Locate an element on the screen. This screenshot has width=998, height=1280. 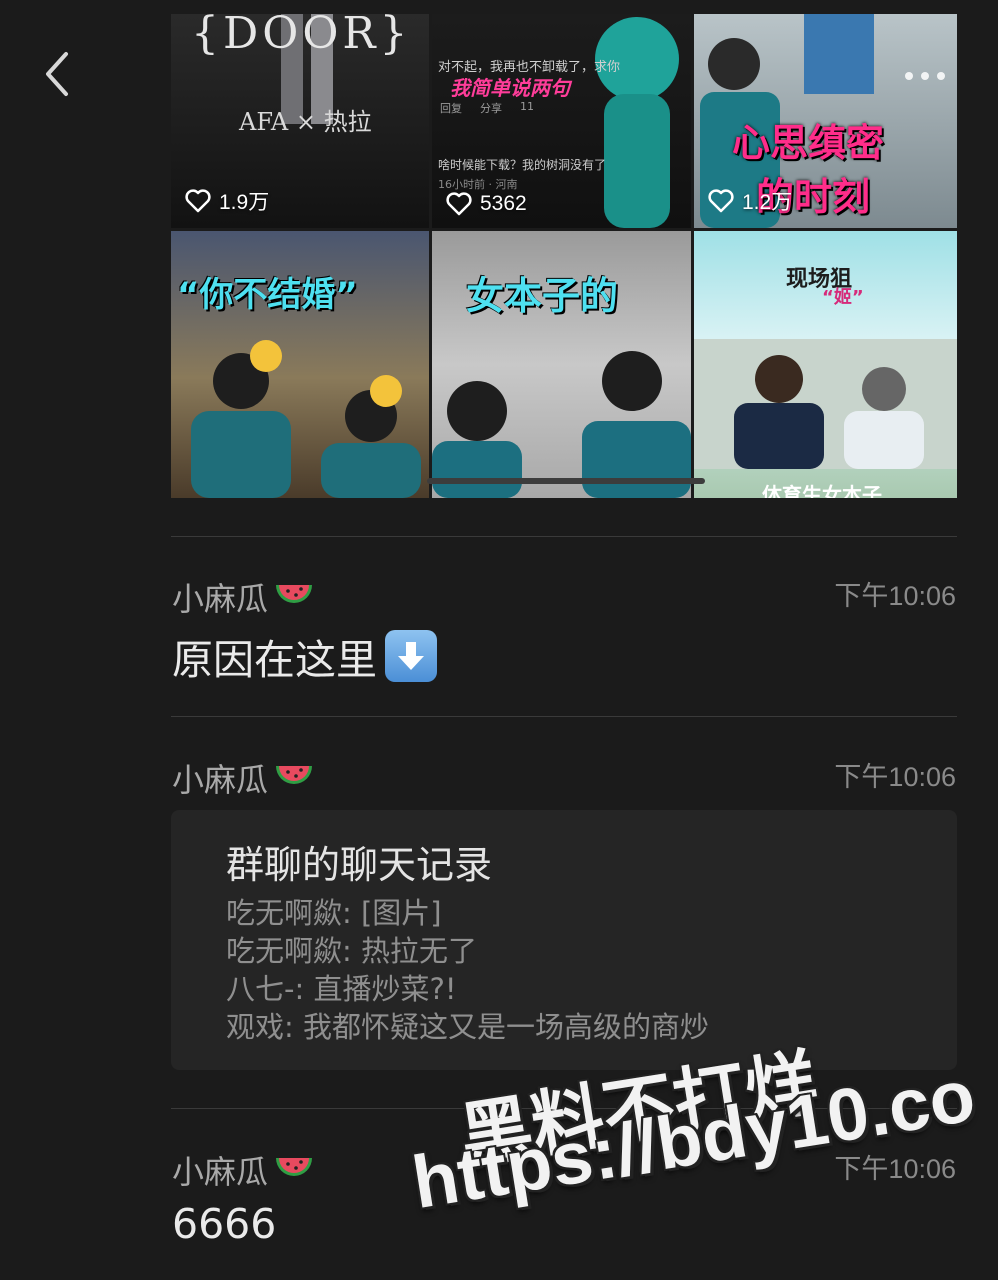
video-overlay-title: 女本子的 is located at coordinates (542, 296).